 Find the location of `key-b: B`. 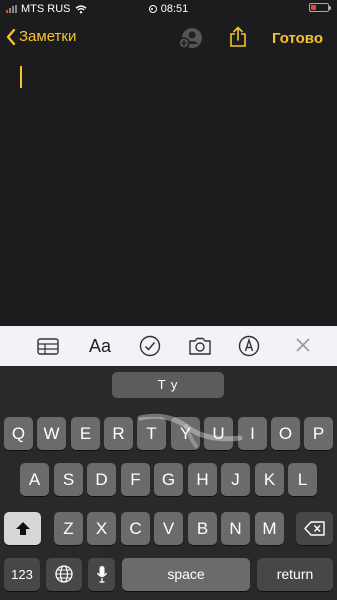

key-b: B is located at coordinates (202, 528).